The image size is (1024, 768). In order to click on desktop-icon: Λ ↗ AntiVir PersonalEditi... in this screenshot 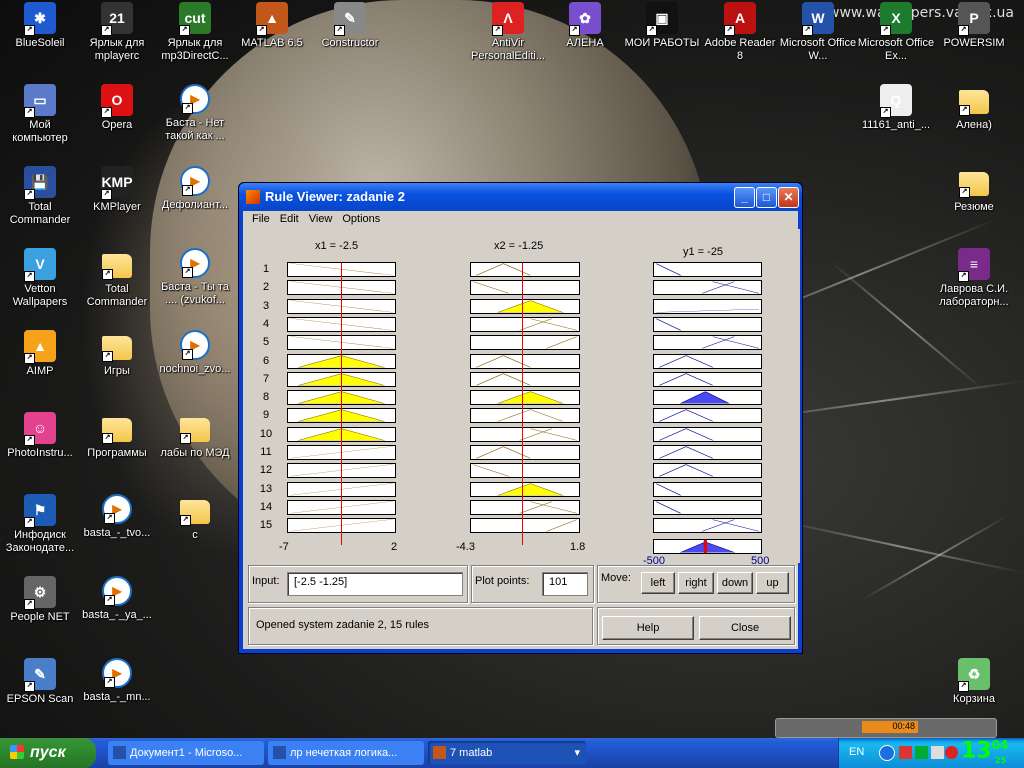, I will do `click(508, 32)`.